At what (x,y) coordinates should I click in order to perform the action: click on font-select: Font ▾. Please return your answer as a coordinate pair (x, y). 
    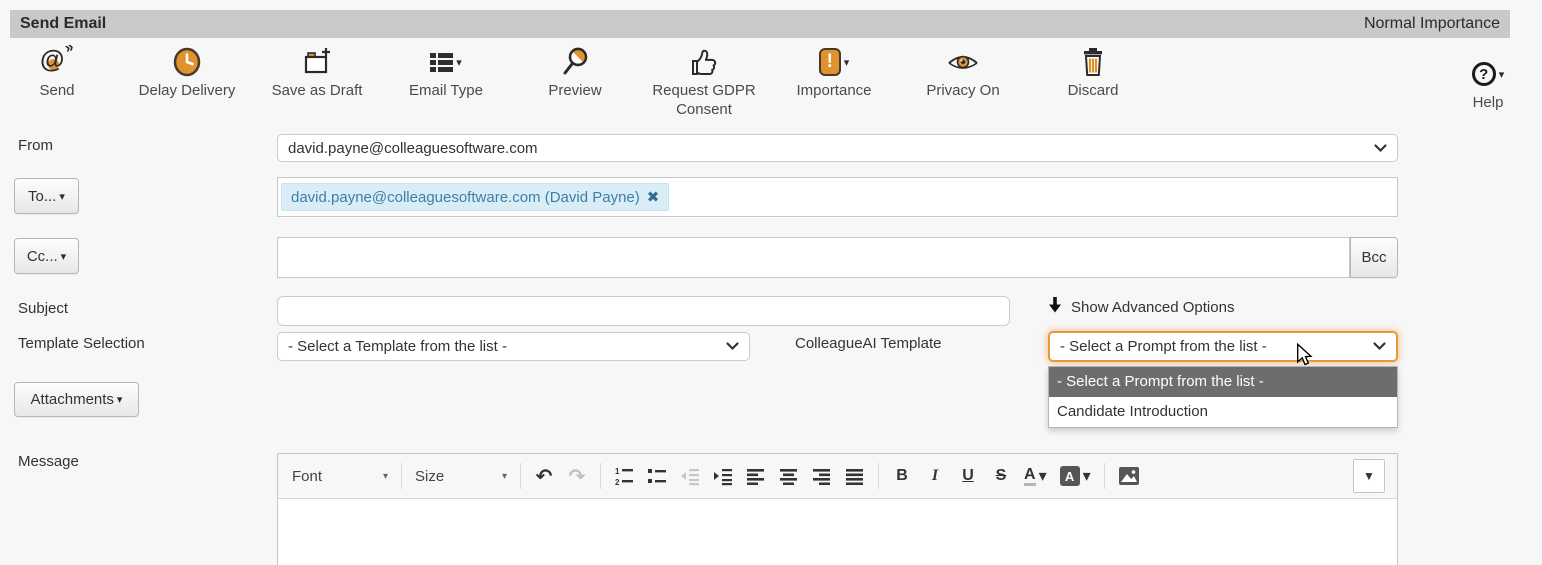
    Looking at the image, I should click on (340, 476).